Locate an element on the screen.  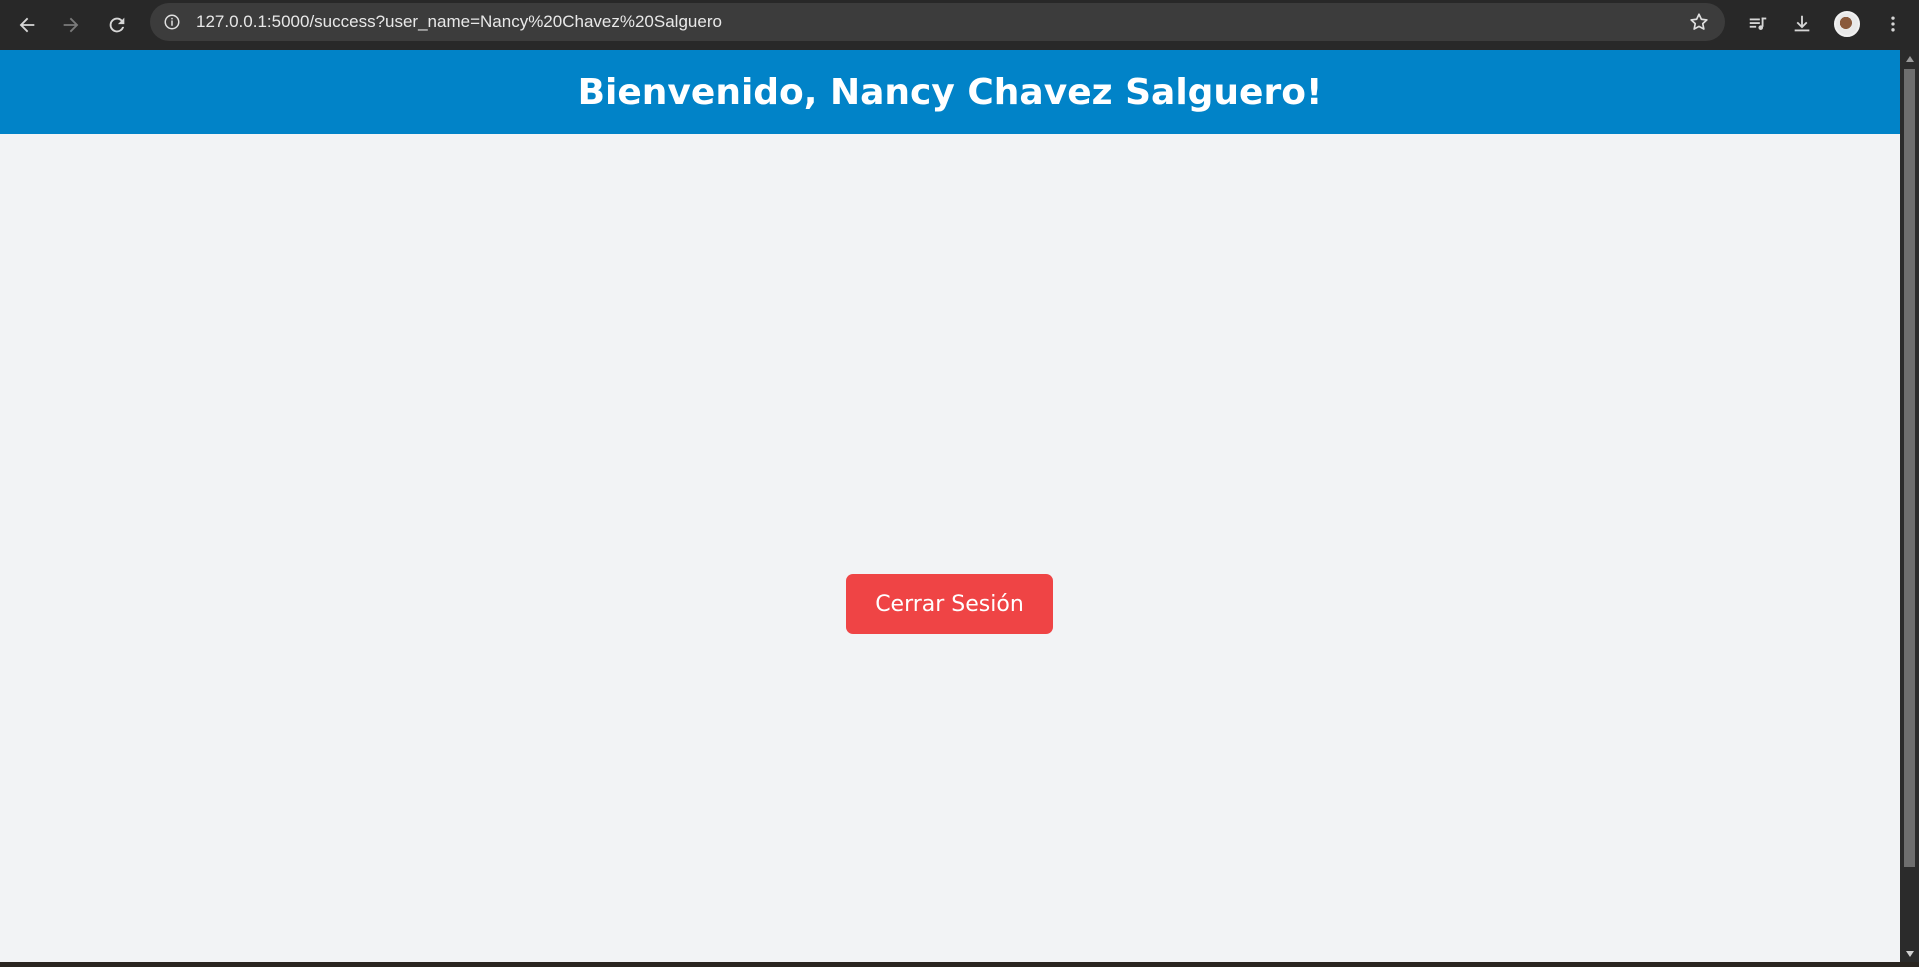
download-icon is located at coordinates (1802, 23).